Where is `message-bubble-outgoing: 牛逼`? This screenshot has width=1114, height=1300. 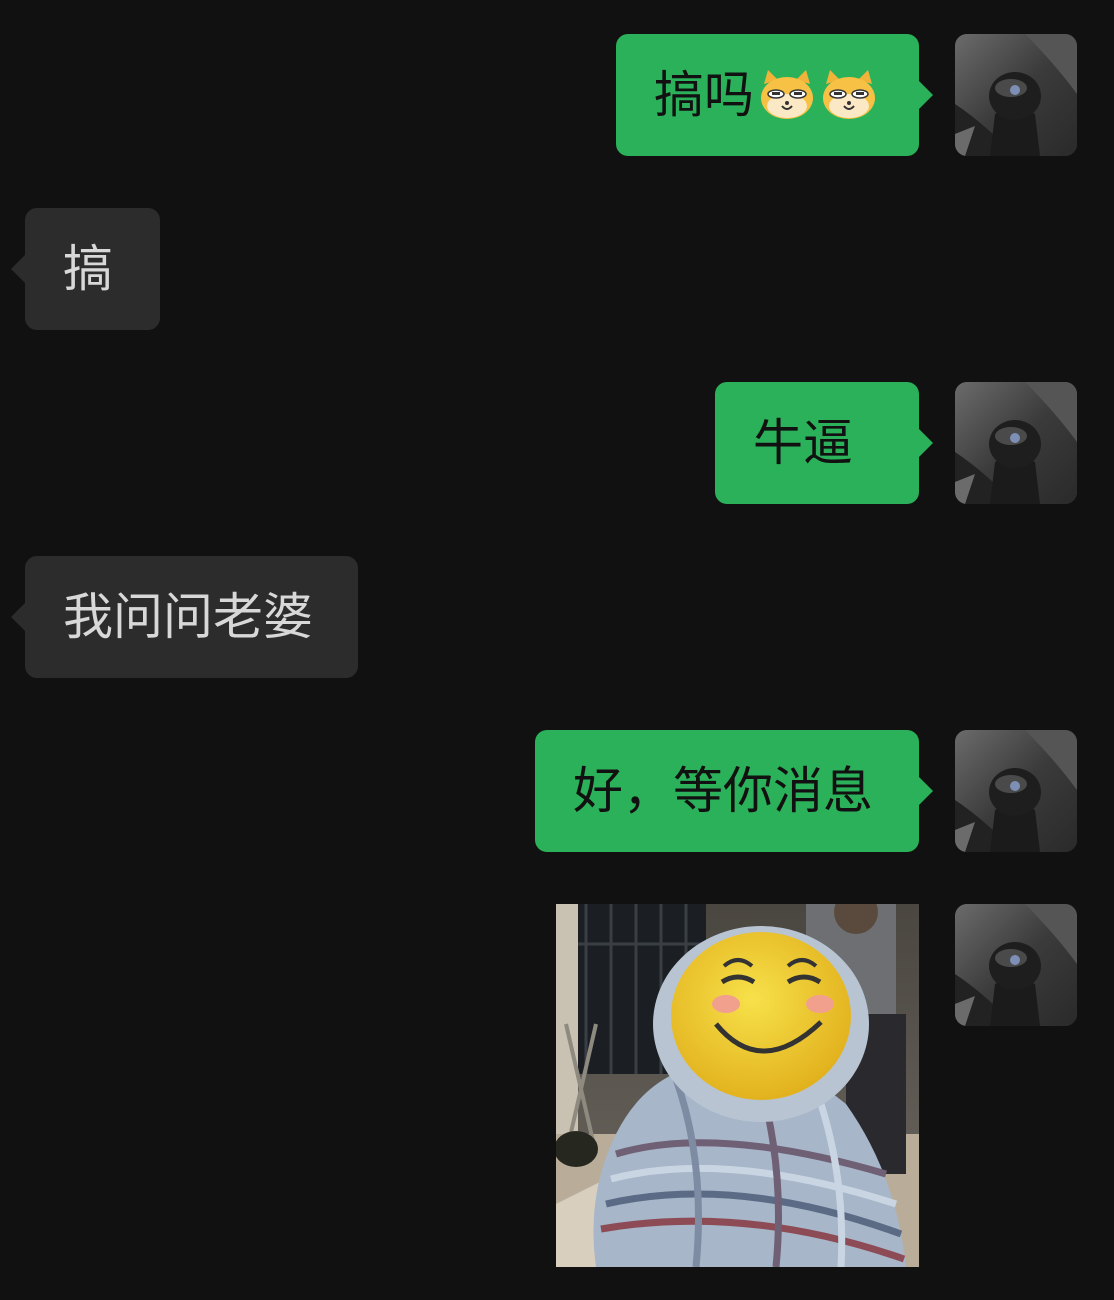
message-bubble-outgoing: 牛逼 is located at coordinates (824, 443).